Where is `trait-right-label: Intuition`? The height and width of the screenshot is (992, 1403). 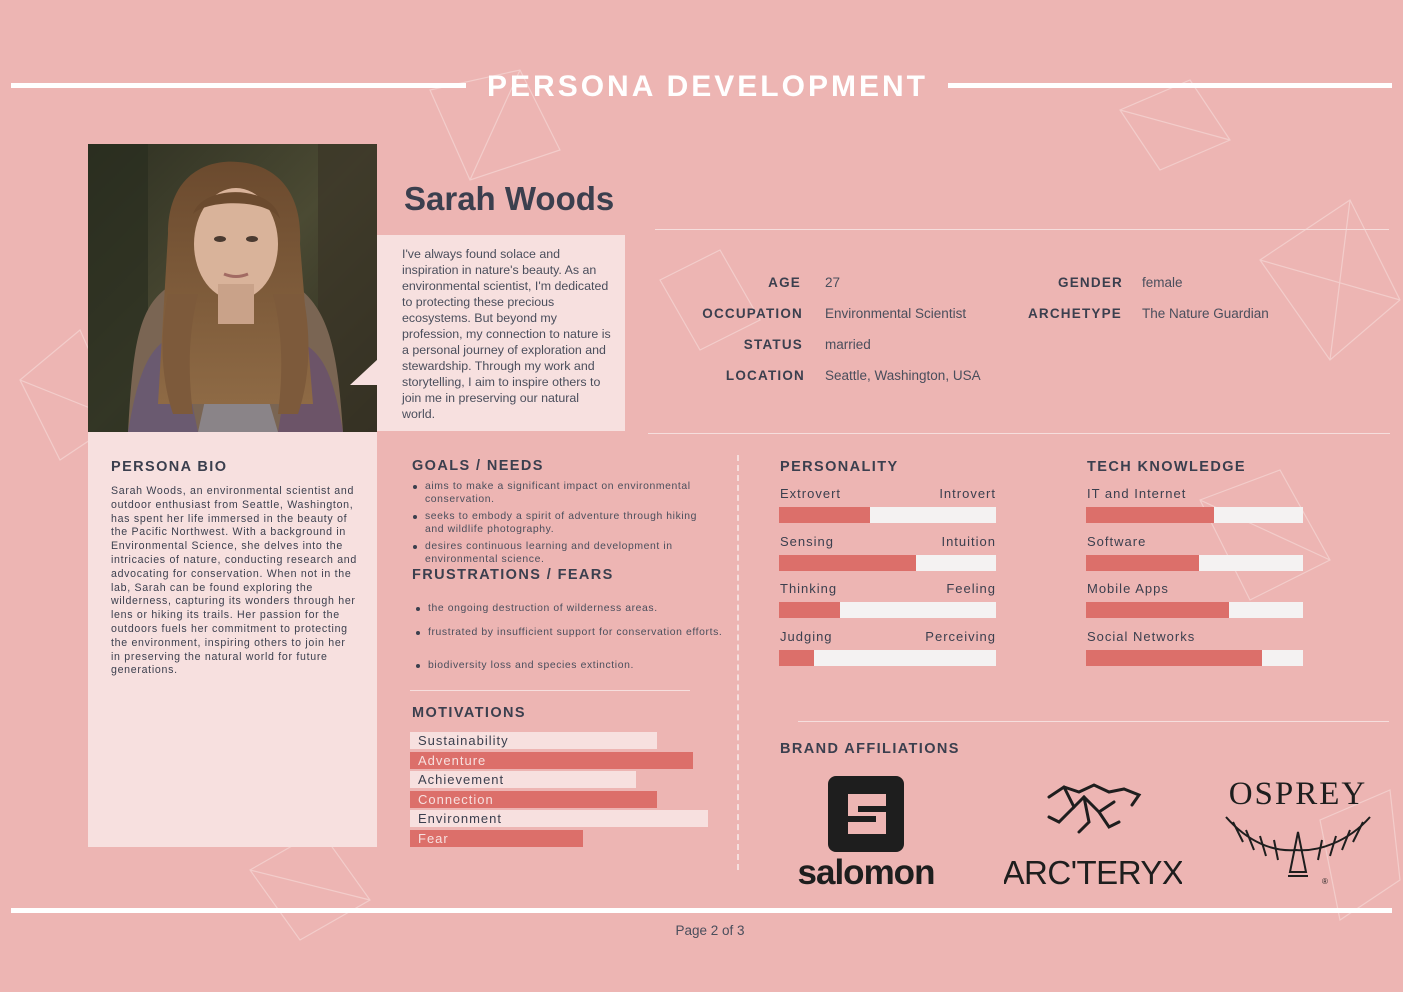
trait-right-label: Intuition is located at coordinates (968, 541).